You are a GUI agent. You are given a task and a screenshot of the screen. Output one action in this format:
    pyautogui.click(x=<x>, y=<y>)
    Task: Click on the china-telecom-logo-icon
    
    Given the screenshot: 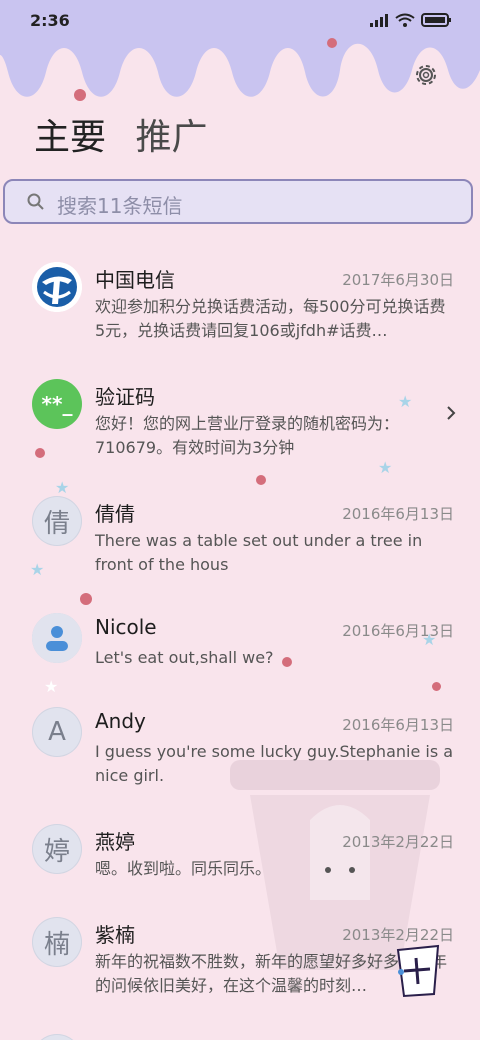 What is the action you would take?
    pyautogui.click(x=57, y=287)
    